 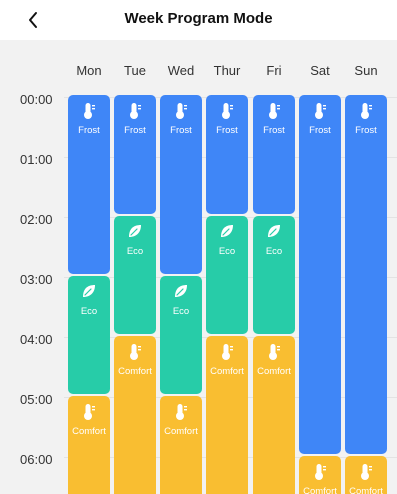 What do you see at coordinates (181, 70) in the screenshot?
I see `day-header-wed: Wed` at bounding box center [181, 70].